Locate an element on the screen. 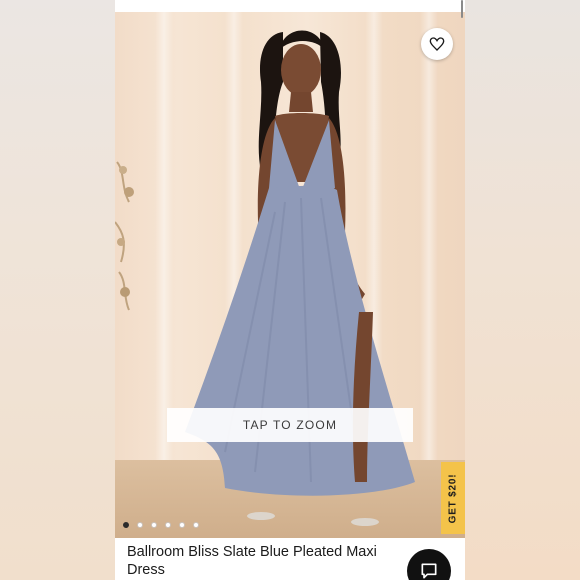 The image size is (580, 580). chat-button is located at coordinates (429, 564).